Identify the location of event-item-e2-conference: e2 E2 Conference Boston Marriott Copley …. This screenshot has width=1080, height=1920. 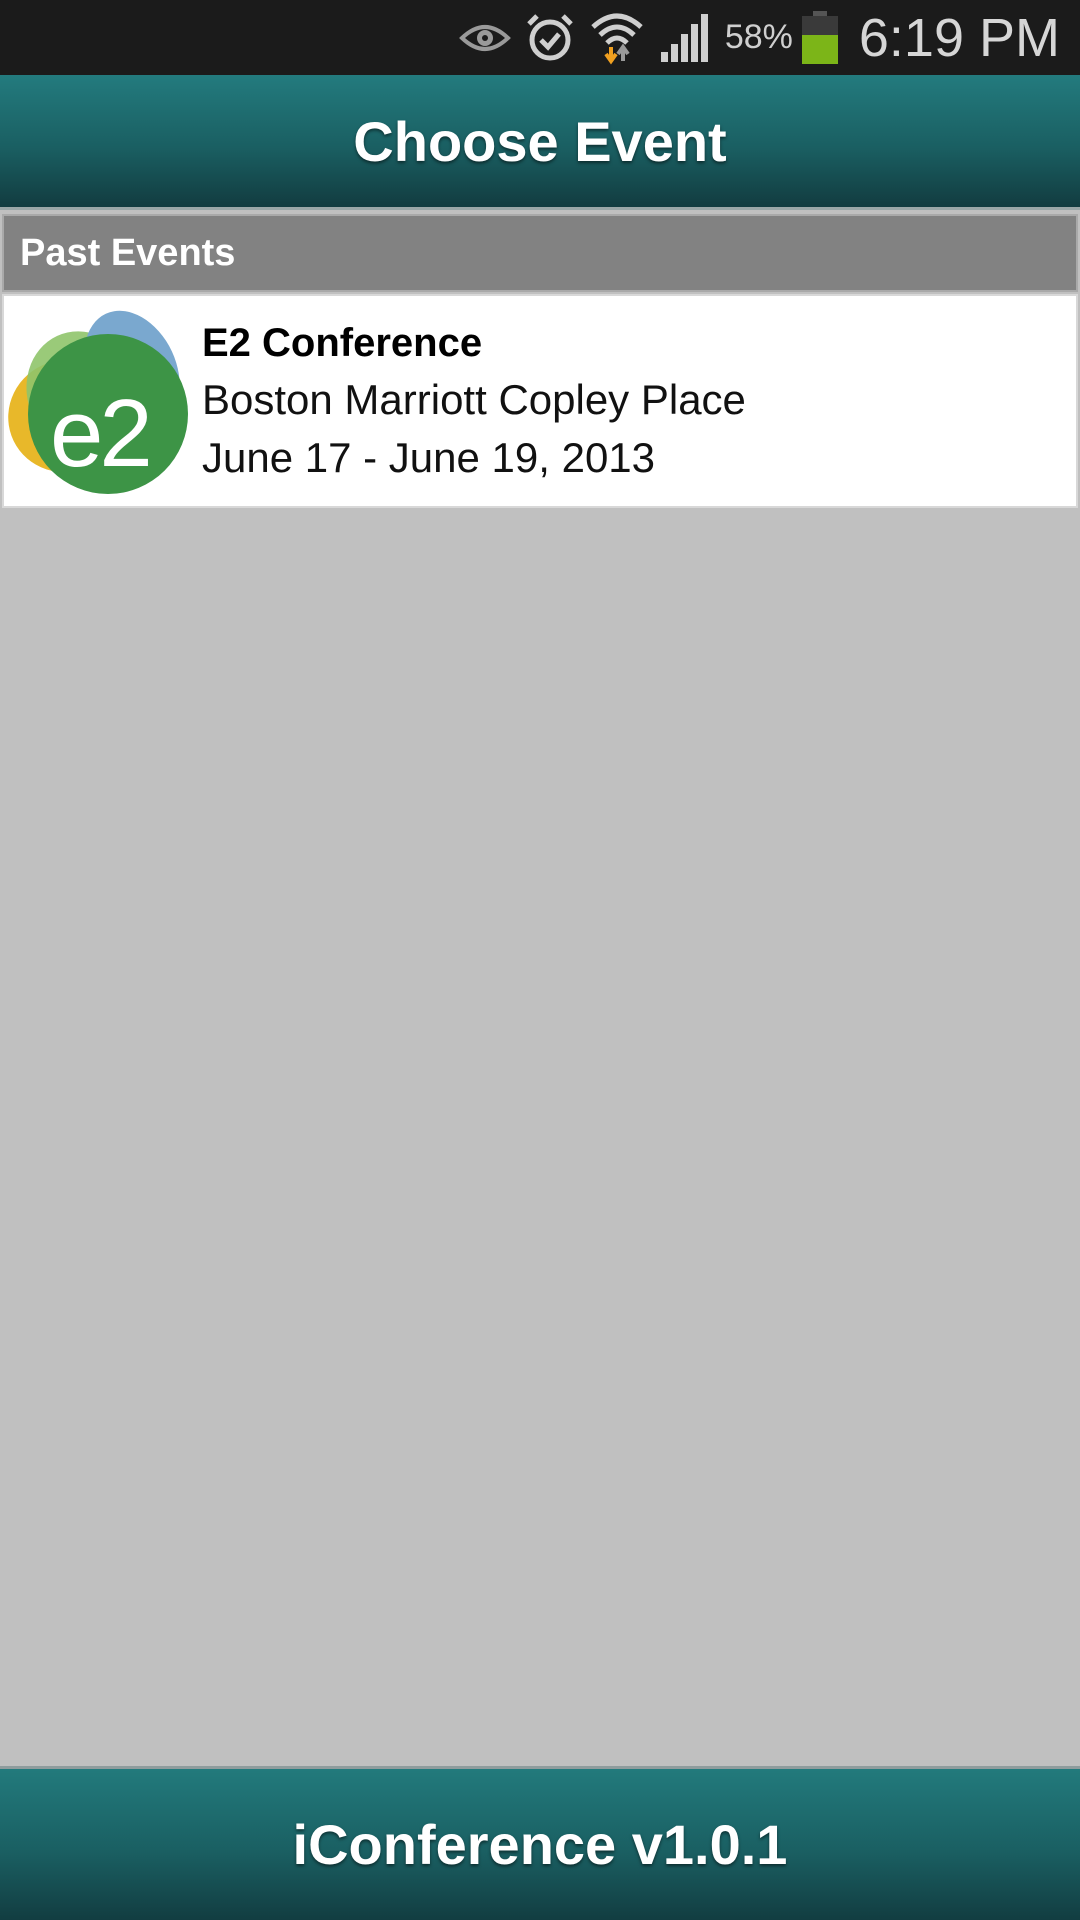
(540, 401).